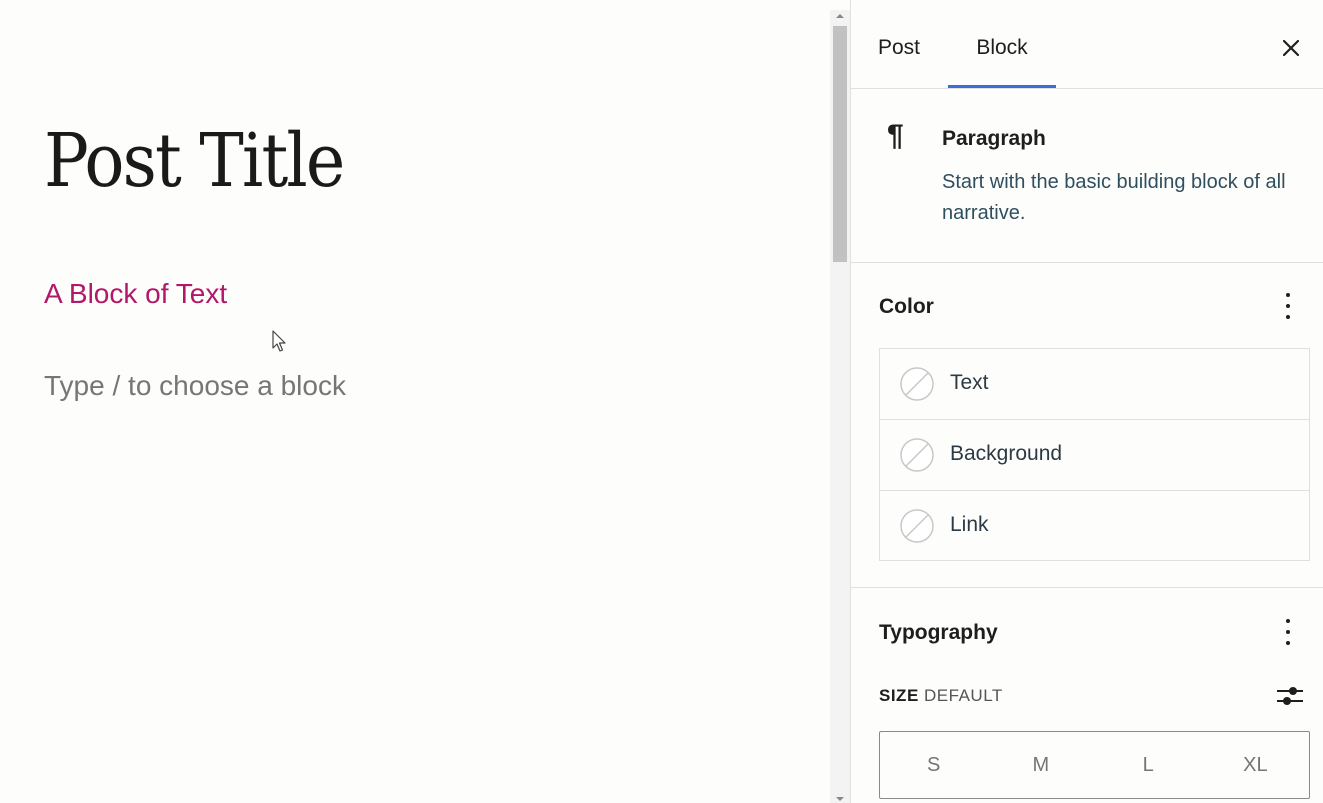 The width and height of the screenshot is (1323, 803). What do you see at coordinates (1094, 384) in the screenshot?
I see `color-item-text: Text` at bounding box center [1094, 384].